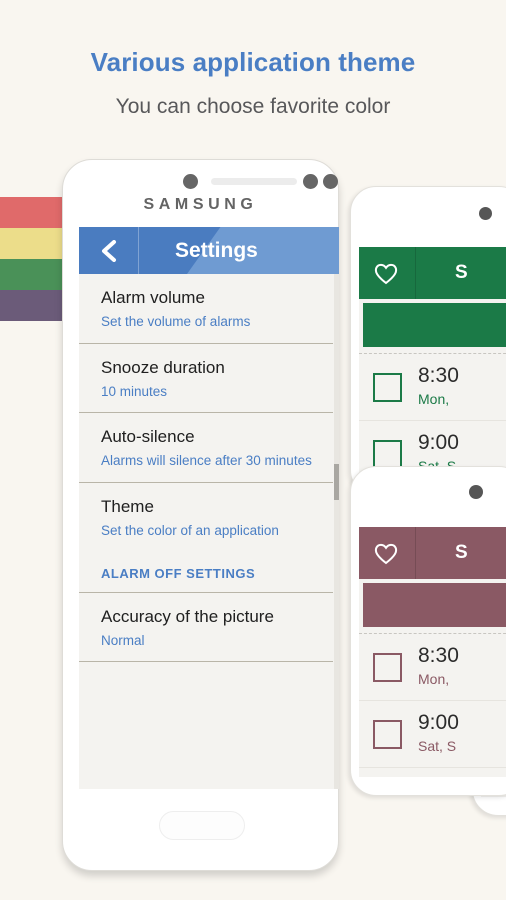 Image resolution: width=506 pixels, height=900 pixels. Describe the element at coordinates (190, 181) in the screenshot. I see `camera-icon` at that location.